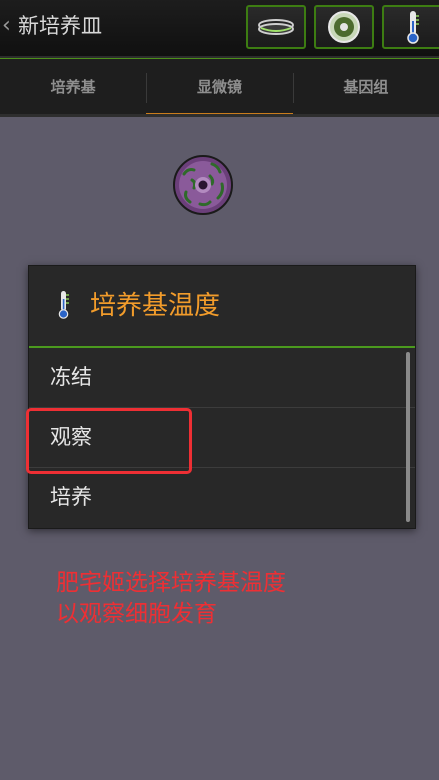  I want to click on tab-bar: 培养基 显微镜 基因组, so click(219, 87).